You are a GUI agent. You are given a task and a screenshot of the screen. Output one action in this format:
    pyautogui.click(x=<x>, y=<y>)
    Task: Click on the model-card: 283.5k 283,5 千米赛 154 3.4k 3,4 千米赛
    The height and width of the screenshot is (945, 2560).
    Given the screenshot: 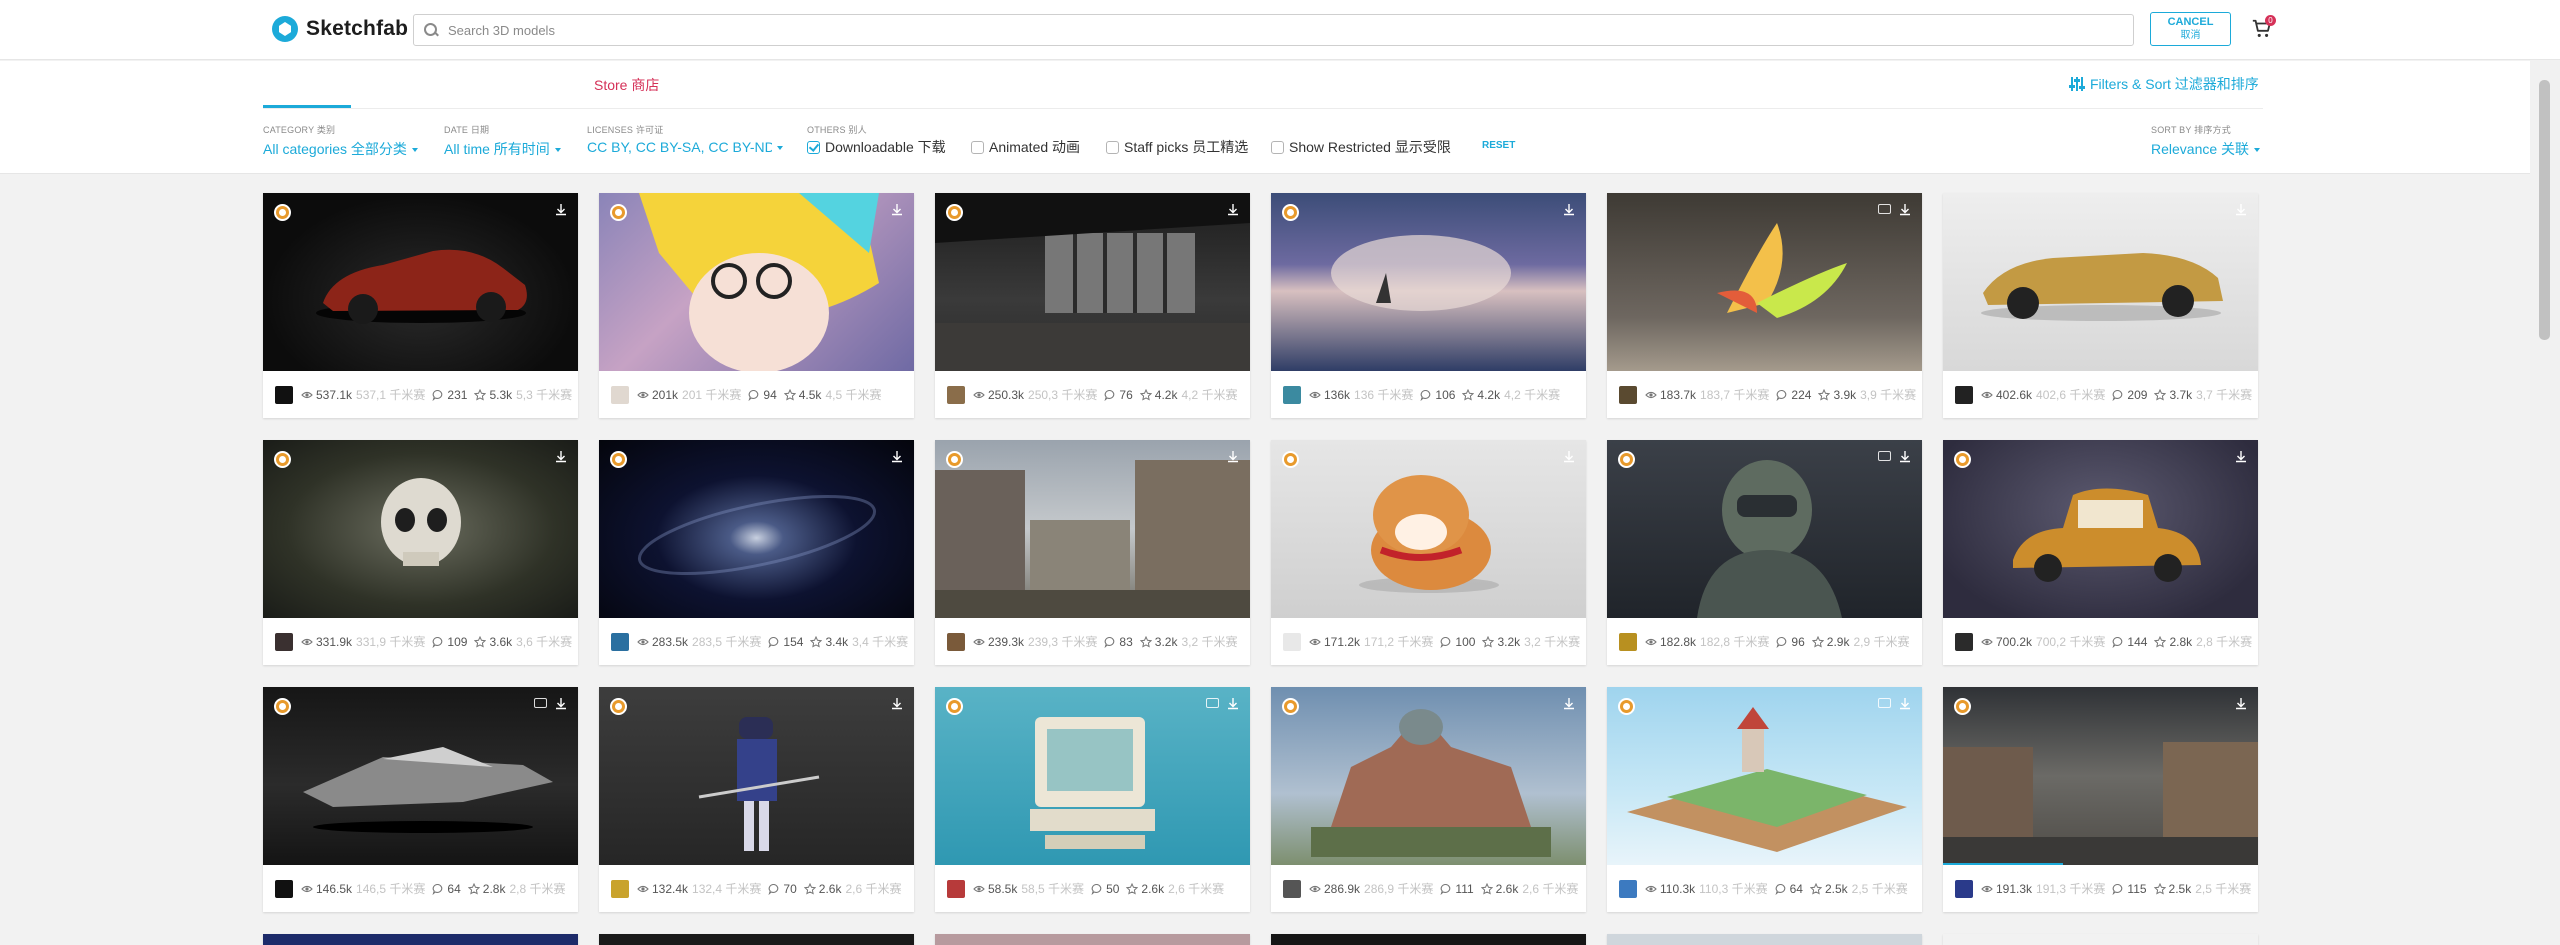 What is the action you would take?
    pyautogui.click(x=756, y=552)
    